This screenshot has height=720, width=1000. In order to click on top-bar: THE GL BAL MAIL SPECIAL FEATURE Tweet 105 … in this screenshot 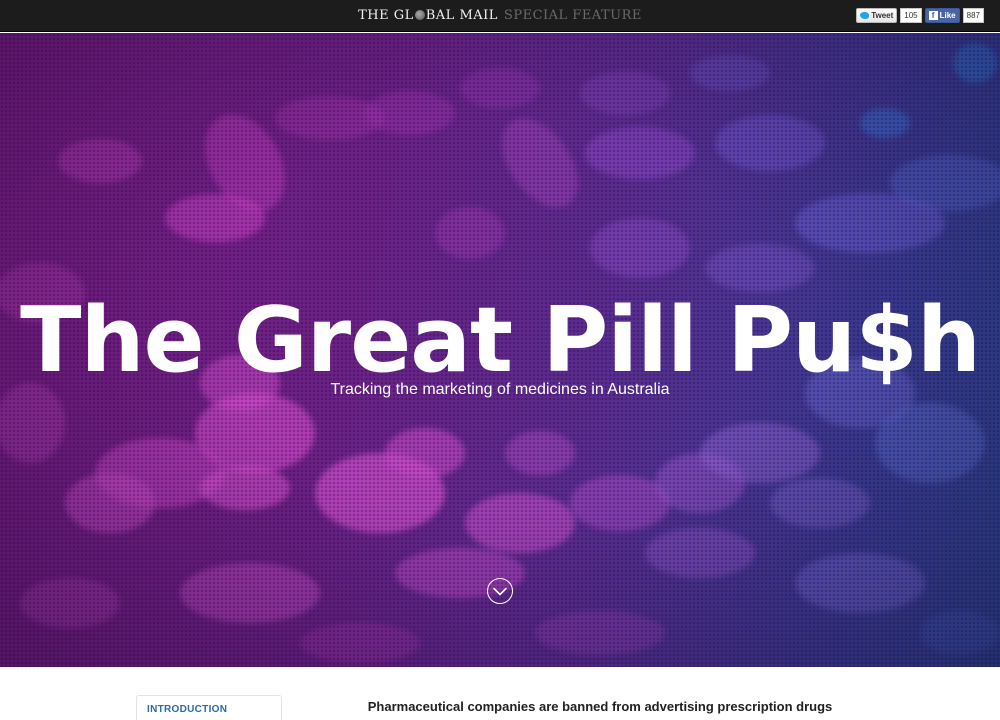, I will do `click(500, 16)`.